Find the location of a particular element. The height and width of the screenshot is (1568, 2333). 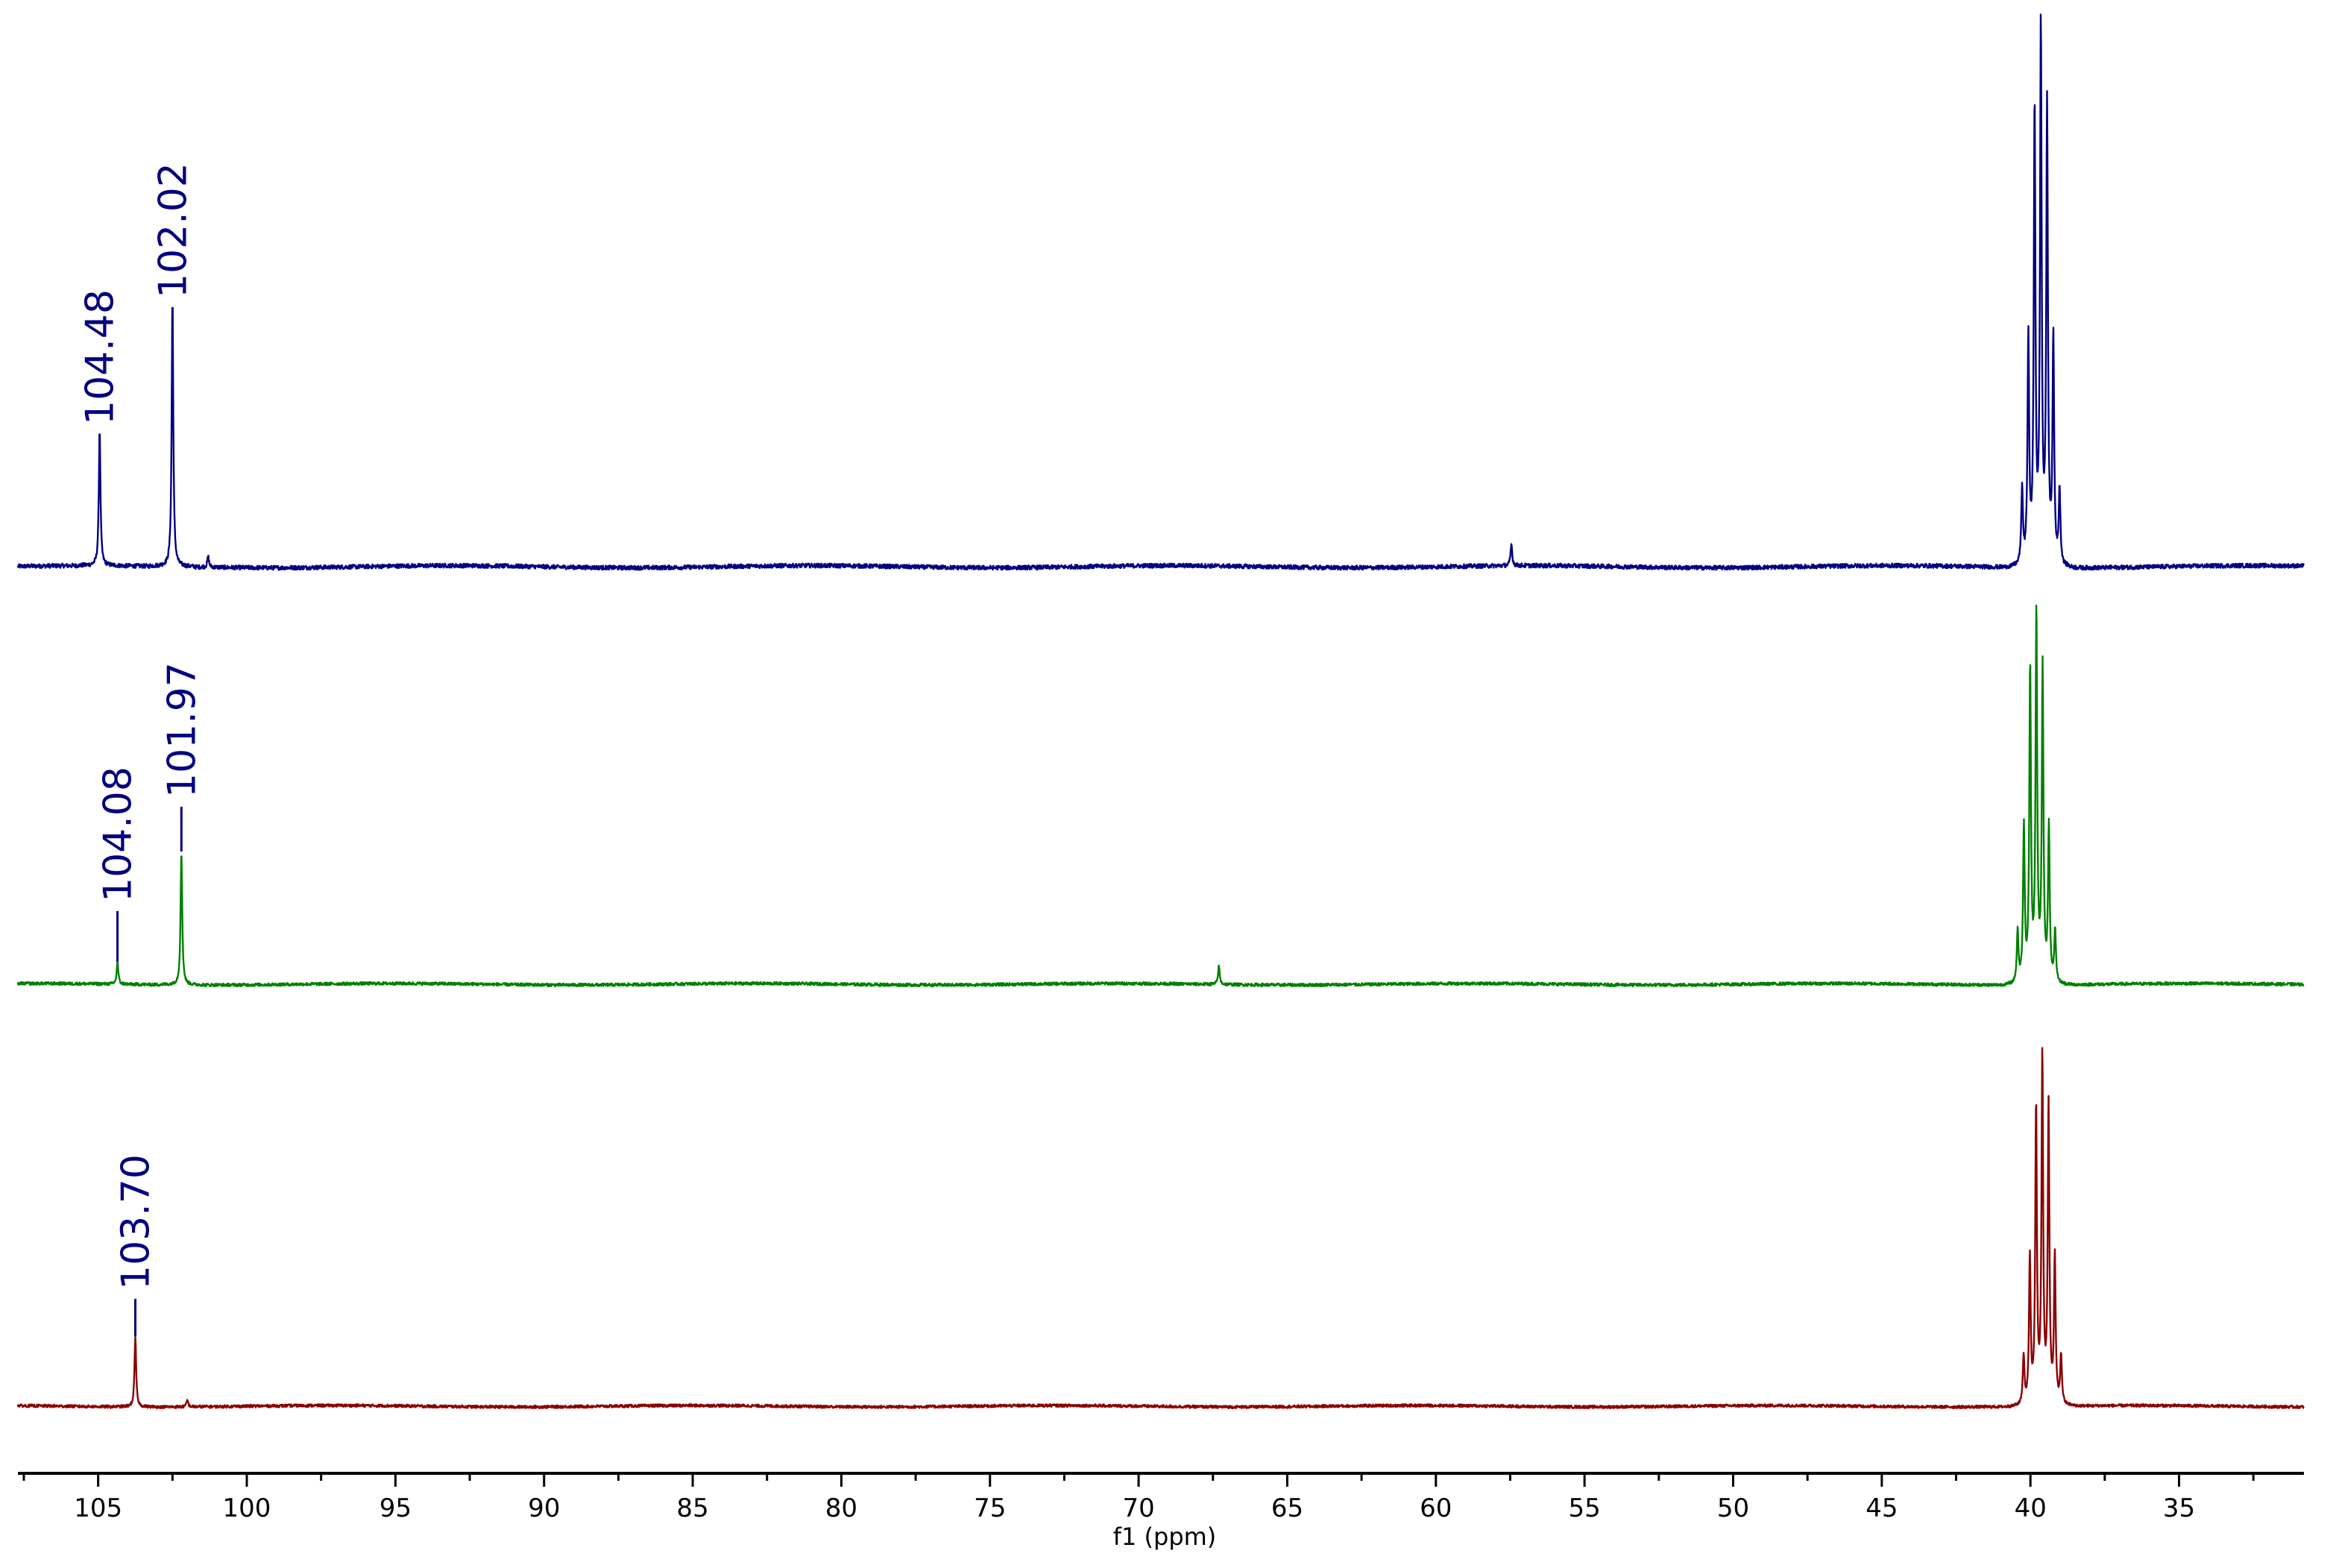

x-tick-label: 90 is located at coordinates (544, 1508).